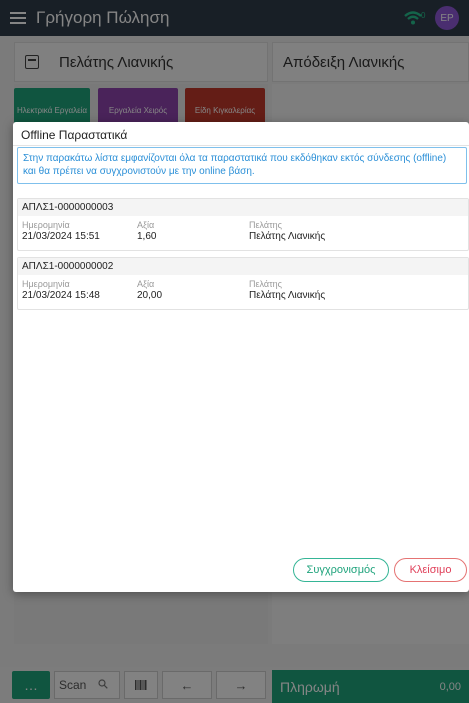 The image size is (469, 703). I want to click on document-number: ΑΠΛΣ1-0000000003, so click(243, 207).